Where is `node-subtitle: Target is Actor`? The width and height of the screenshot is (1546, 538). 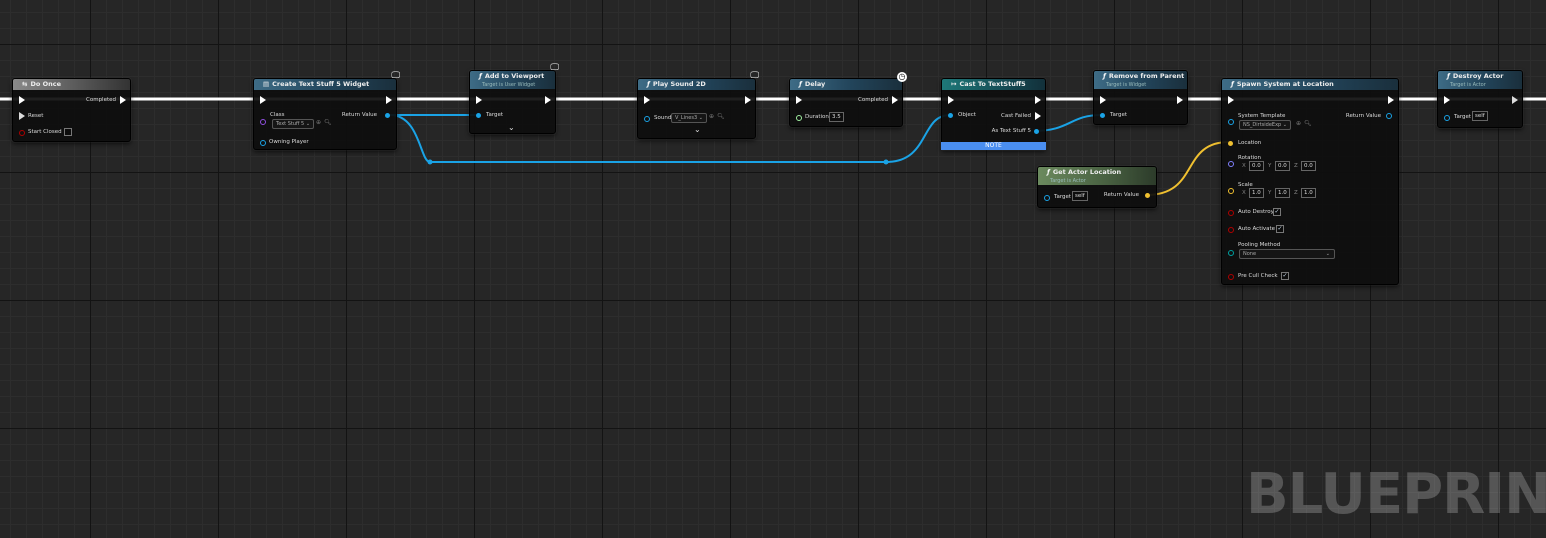 node-subtitle: Target is Actor is located at coordinates (1468, 85).